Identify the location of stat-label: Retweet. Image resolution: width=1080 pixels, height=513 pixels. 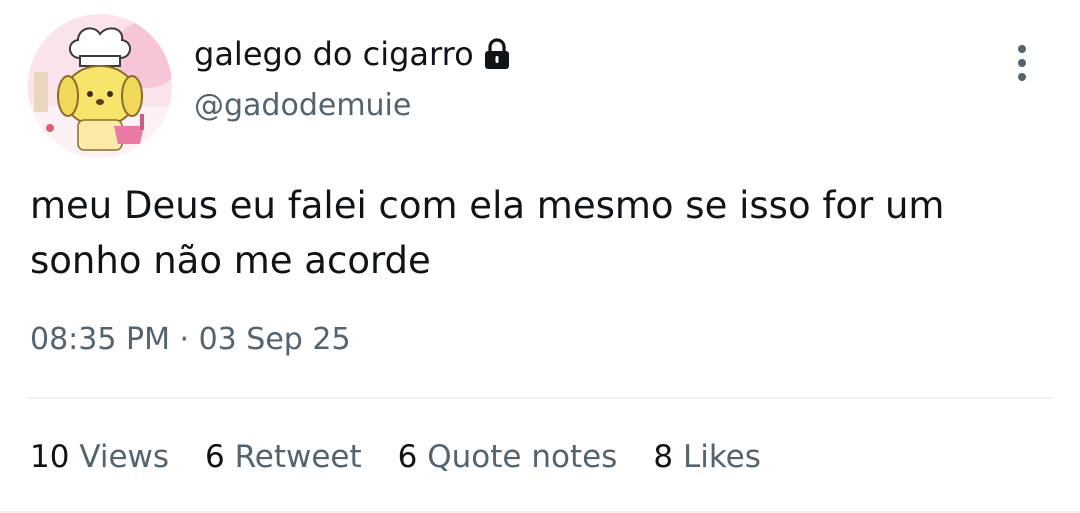
(298, 457).